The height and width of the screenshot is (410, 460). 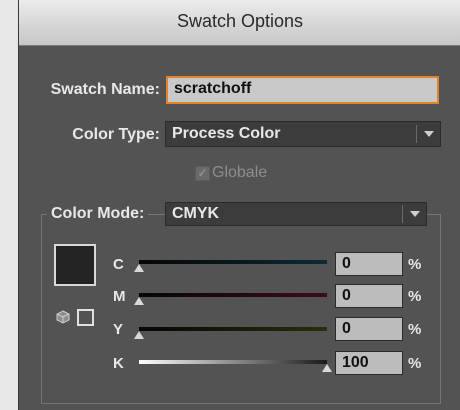 I want to click on yellow-value: 0, so click(x=346, y=328).